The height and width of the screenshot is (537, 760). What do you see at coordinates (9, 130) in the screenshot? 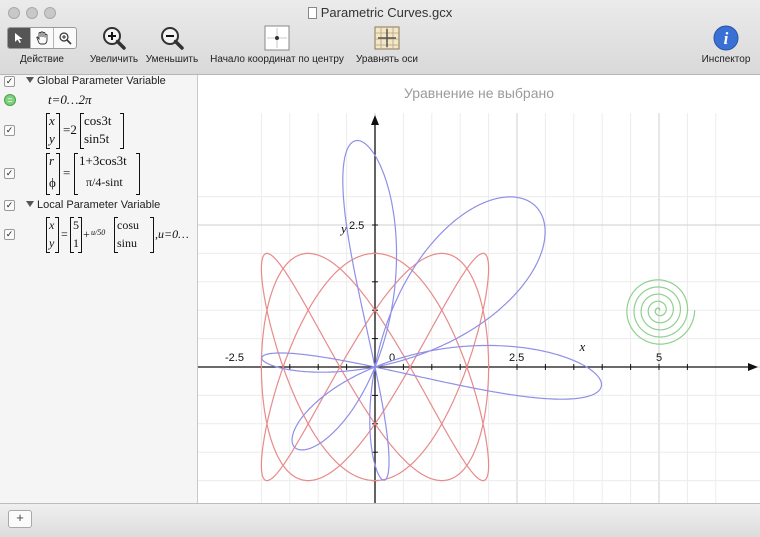
I see `checkbox-lissajous: ✓` at bounding box center [9, 130].